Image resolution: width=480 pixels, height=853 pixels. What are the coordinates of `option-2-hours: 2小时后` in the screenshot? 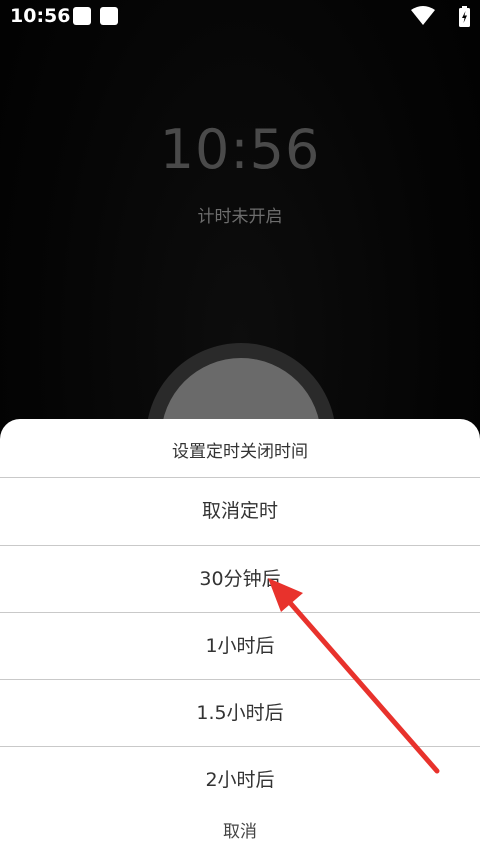 It's located at (240, 780).